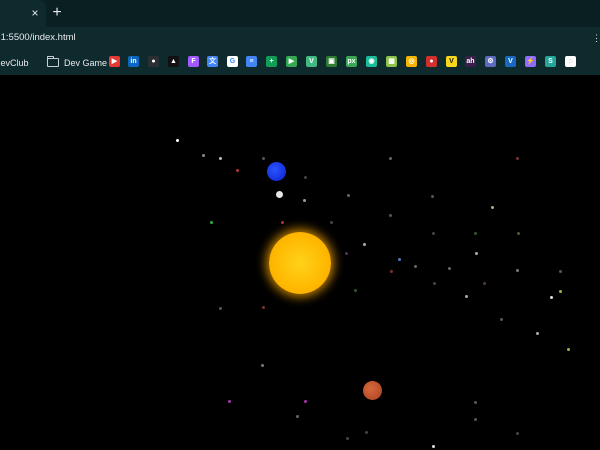  Describe the element at coordinates (212, 61) in the screenshot. I see `translate-icon: 文` at that location.